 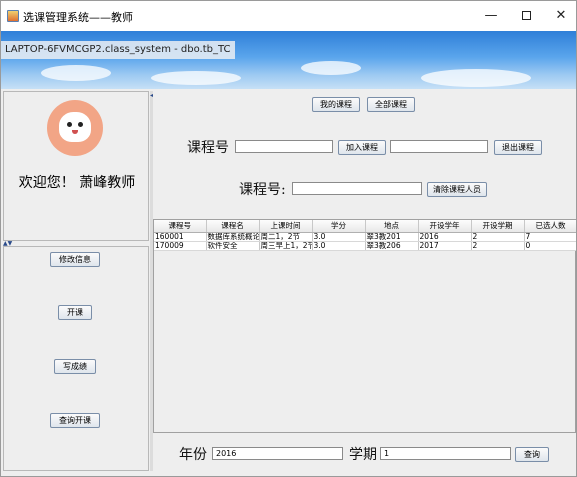 I want to click on maximize-icon, so click(x=526, y=15).